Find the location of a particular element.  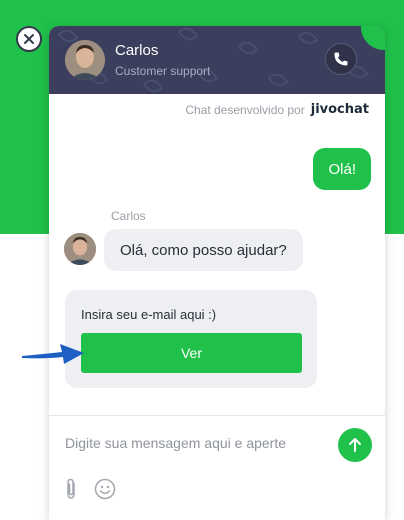

arrow-up-icon is located at coordinates (355, 445).